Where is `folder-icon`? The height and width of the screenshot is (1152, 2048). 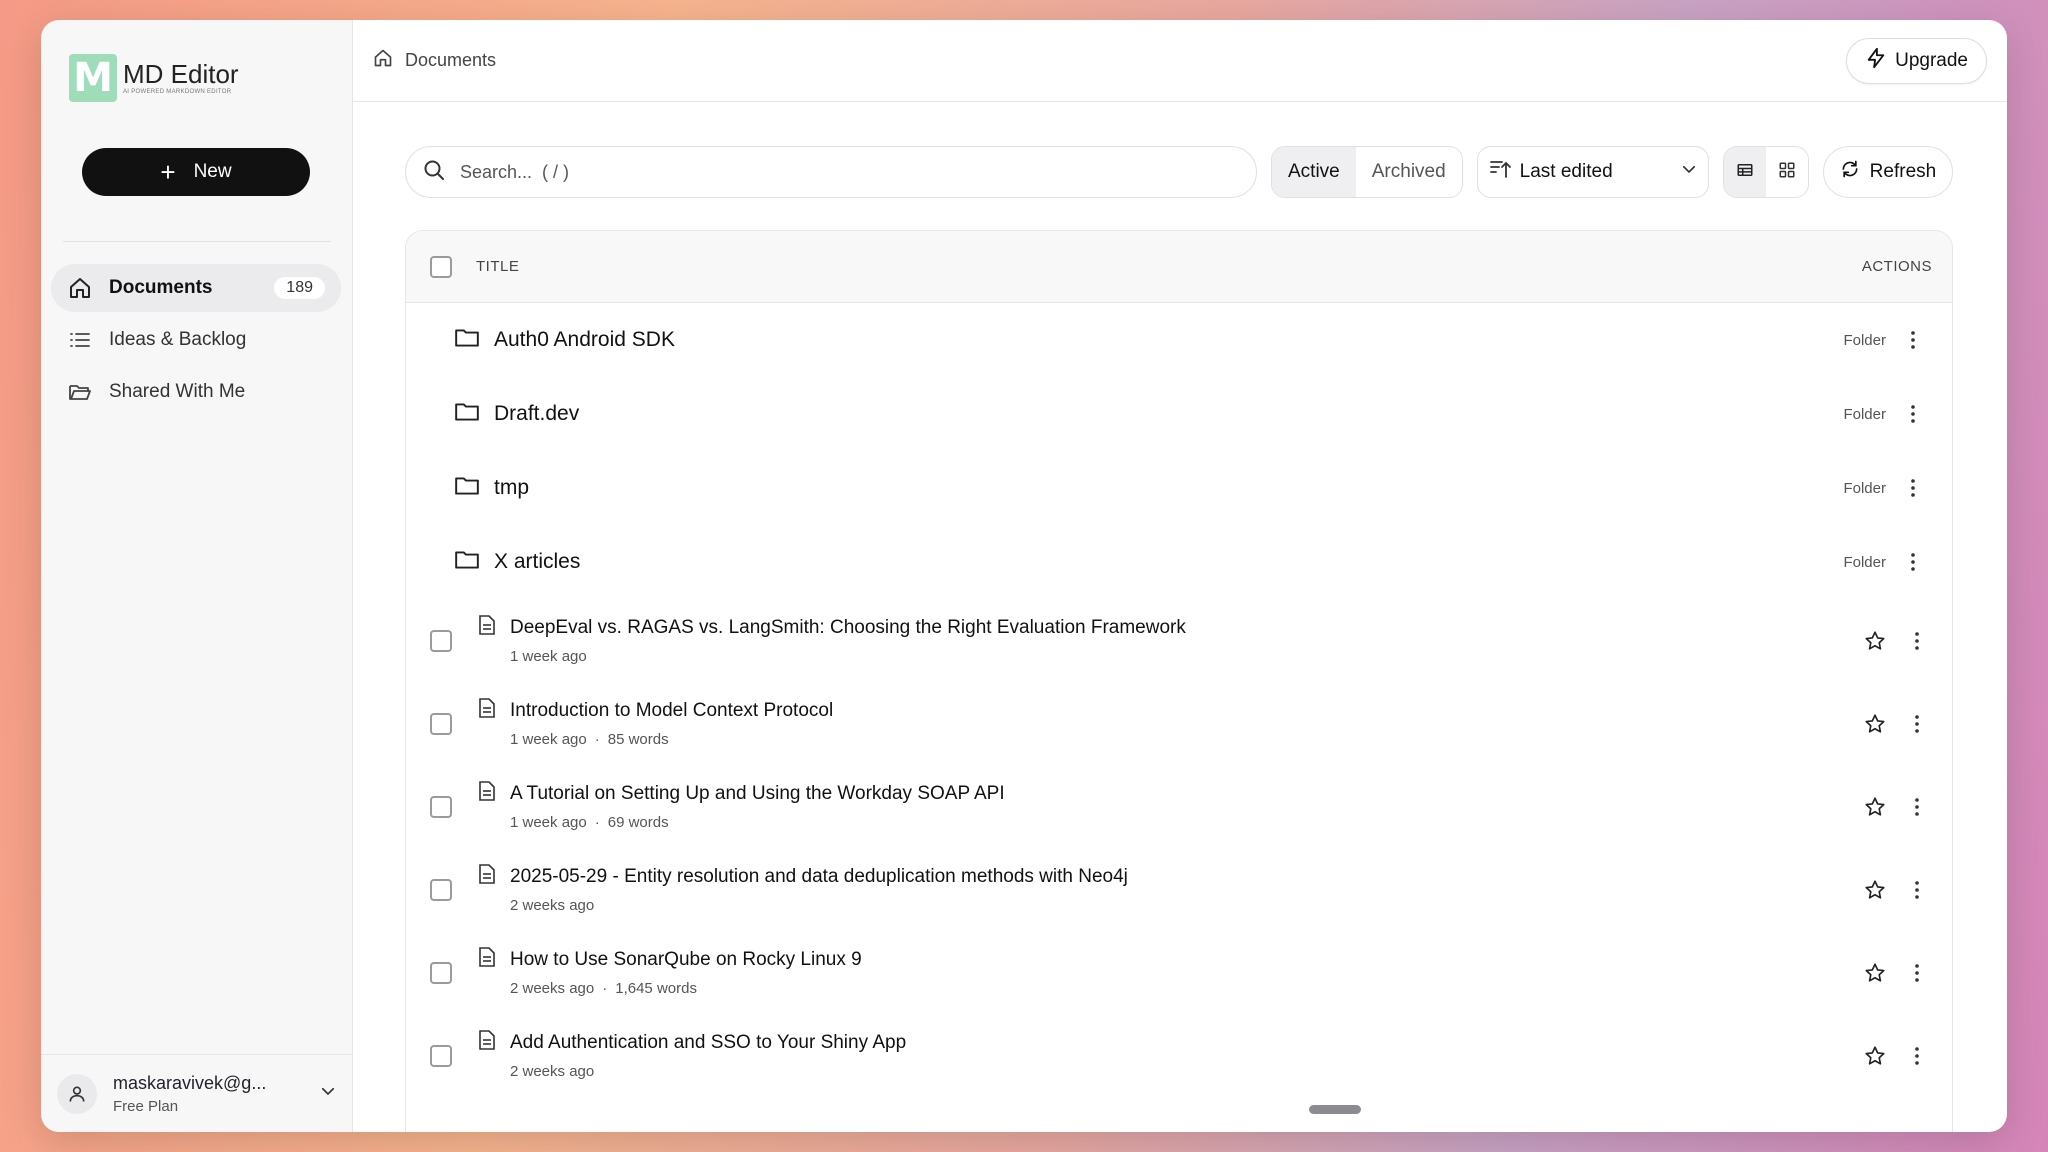
folder-icon is located at coordinates (467, 414).